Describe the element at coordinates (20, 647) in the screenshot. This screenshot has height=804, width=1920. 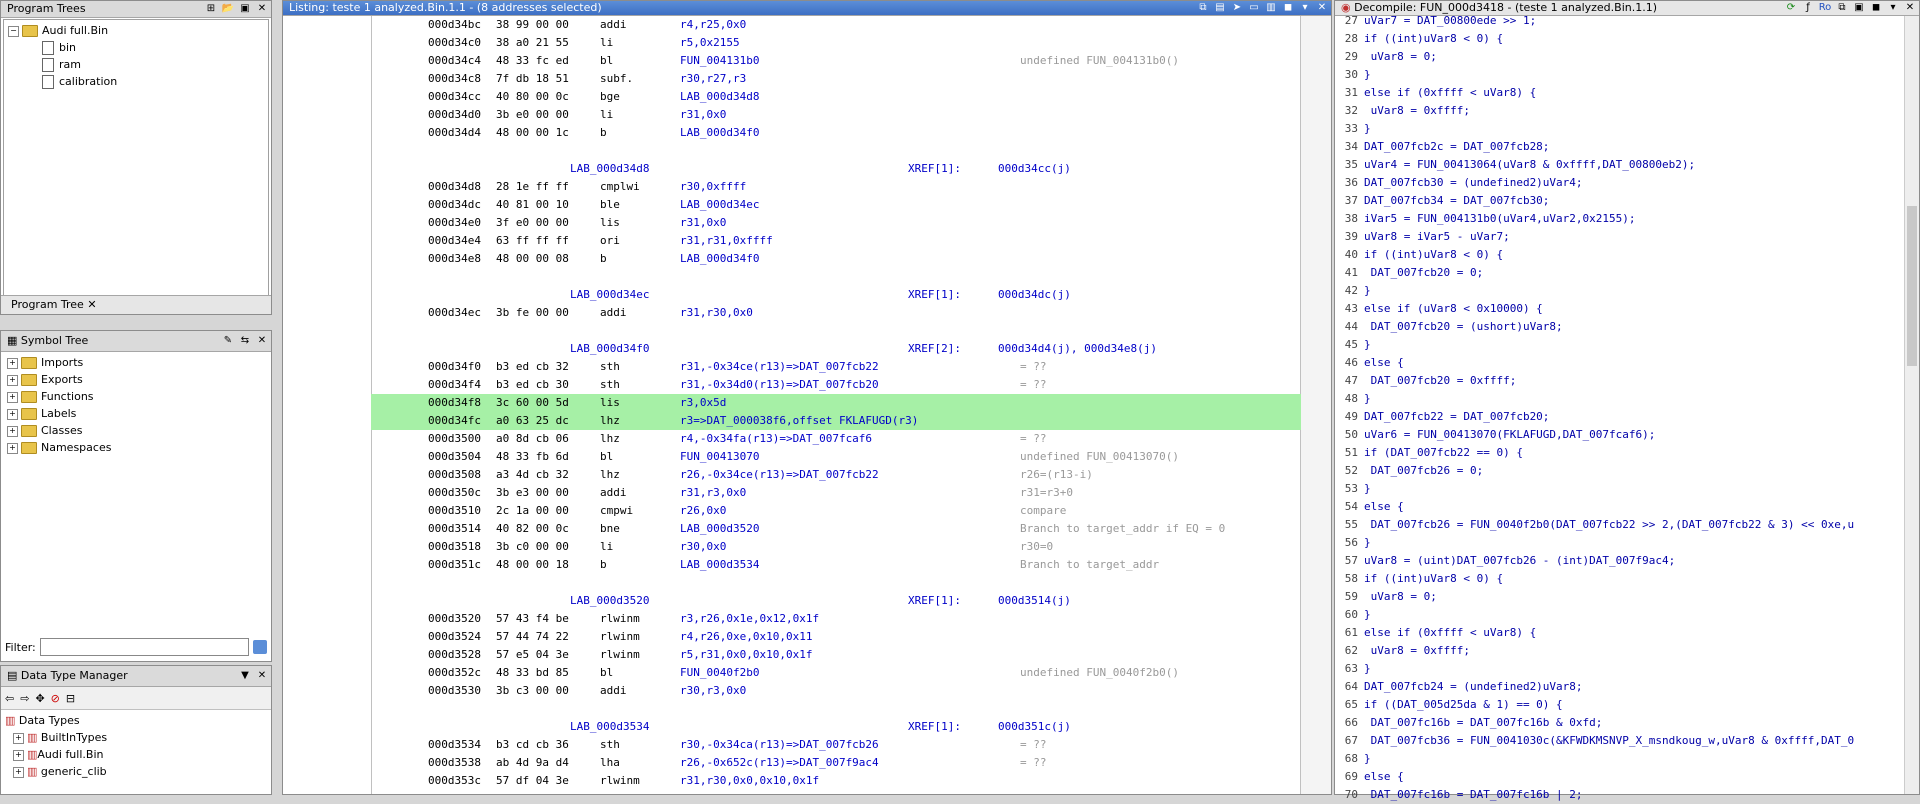
I see `filter-label: Filter:` at that location.